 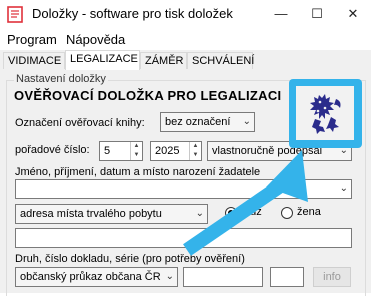 I want to click on order-year-stepper: 2025 ▲ ▼, so click(x=176, y=151).